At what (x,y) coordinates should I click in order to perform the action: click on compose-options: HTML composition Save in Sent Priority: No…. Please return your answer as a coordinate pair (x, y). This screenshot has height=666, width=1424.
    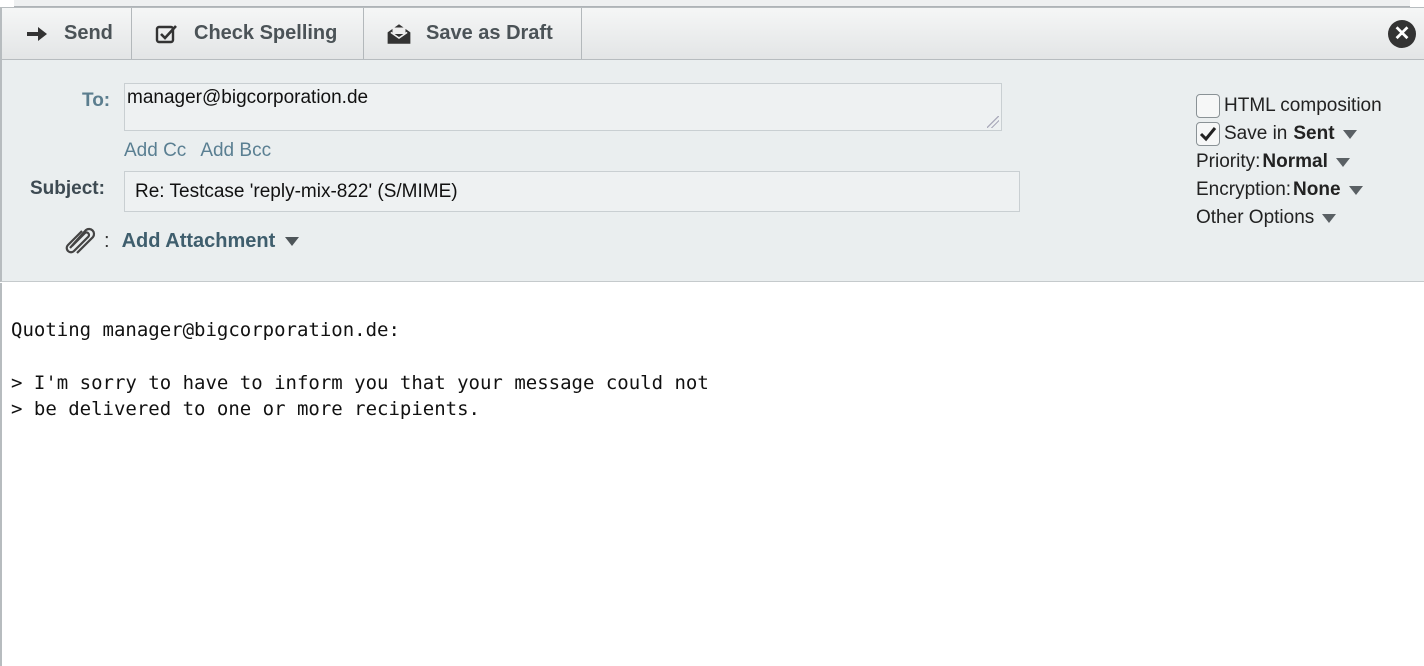
    Looking at the image, I should click on (1289, 162).